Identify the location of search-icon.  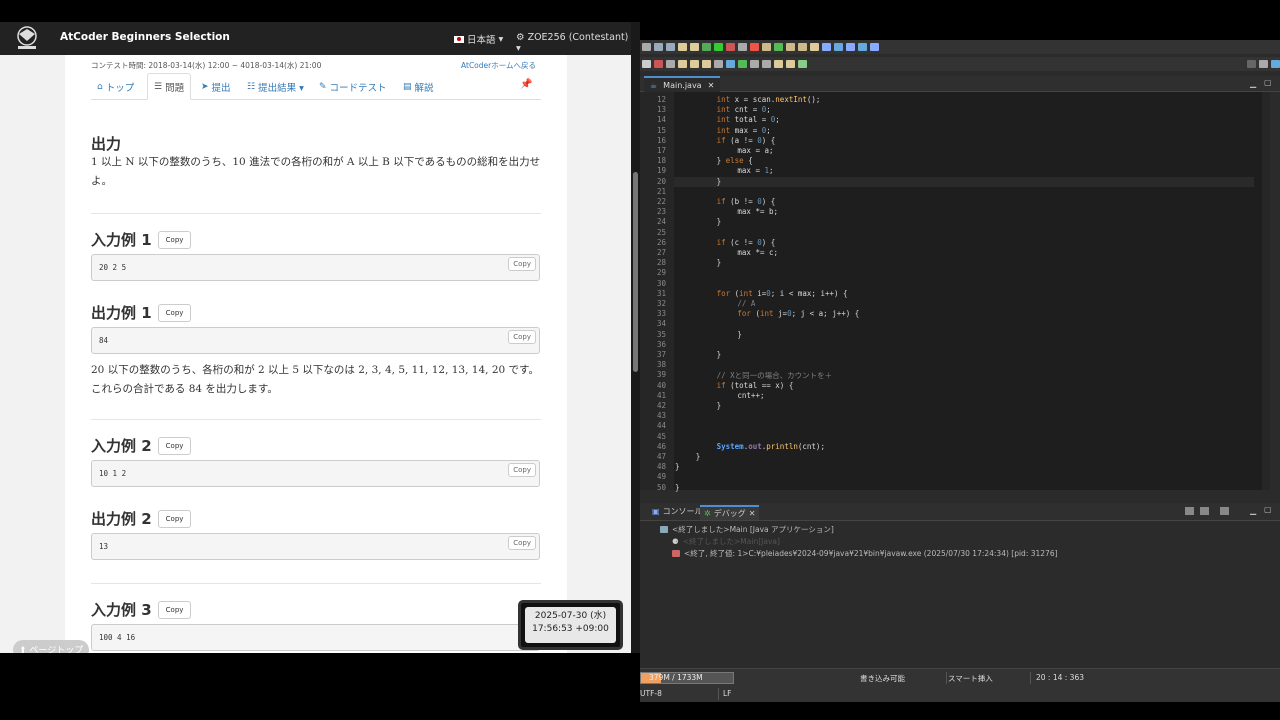
(814, 47).